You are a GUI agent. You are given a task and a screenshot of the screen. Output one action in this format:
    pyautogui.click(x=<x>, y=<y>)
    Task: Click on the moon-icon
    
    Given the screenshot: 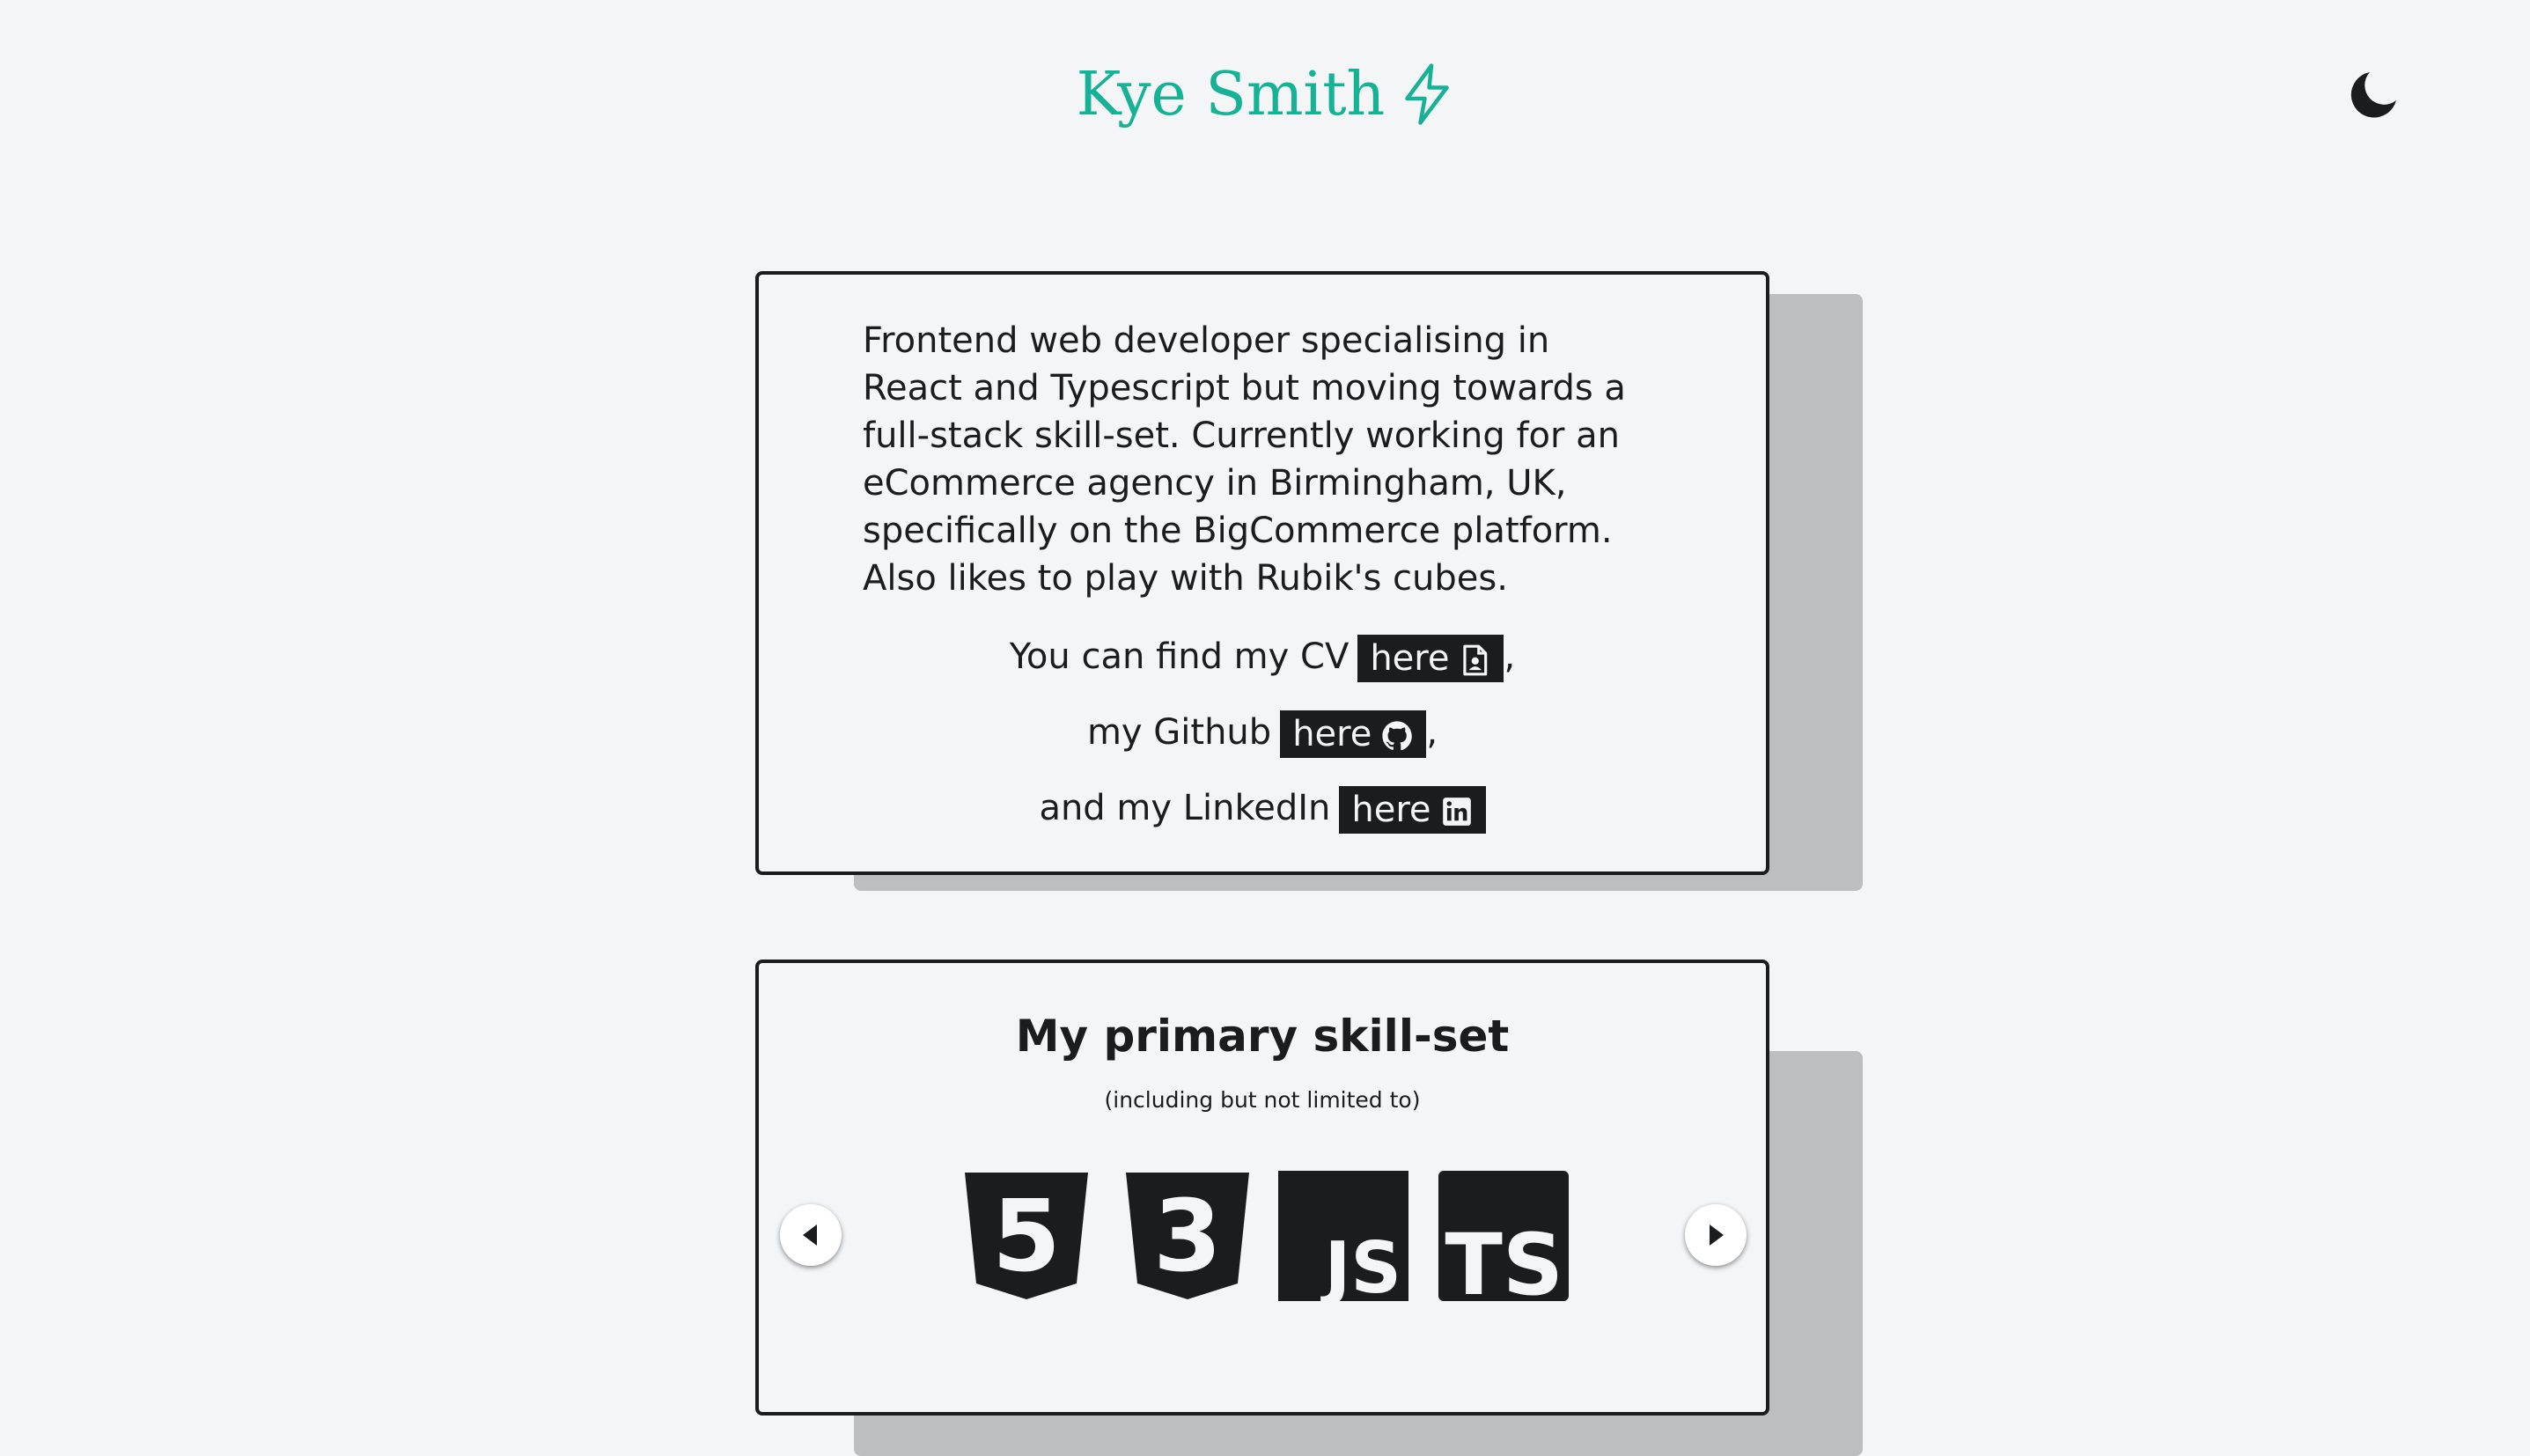 What is the action you would take?
    pyautogui.click(x=2373, y=95)
    